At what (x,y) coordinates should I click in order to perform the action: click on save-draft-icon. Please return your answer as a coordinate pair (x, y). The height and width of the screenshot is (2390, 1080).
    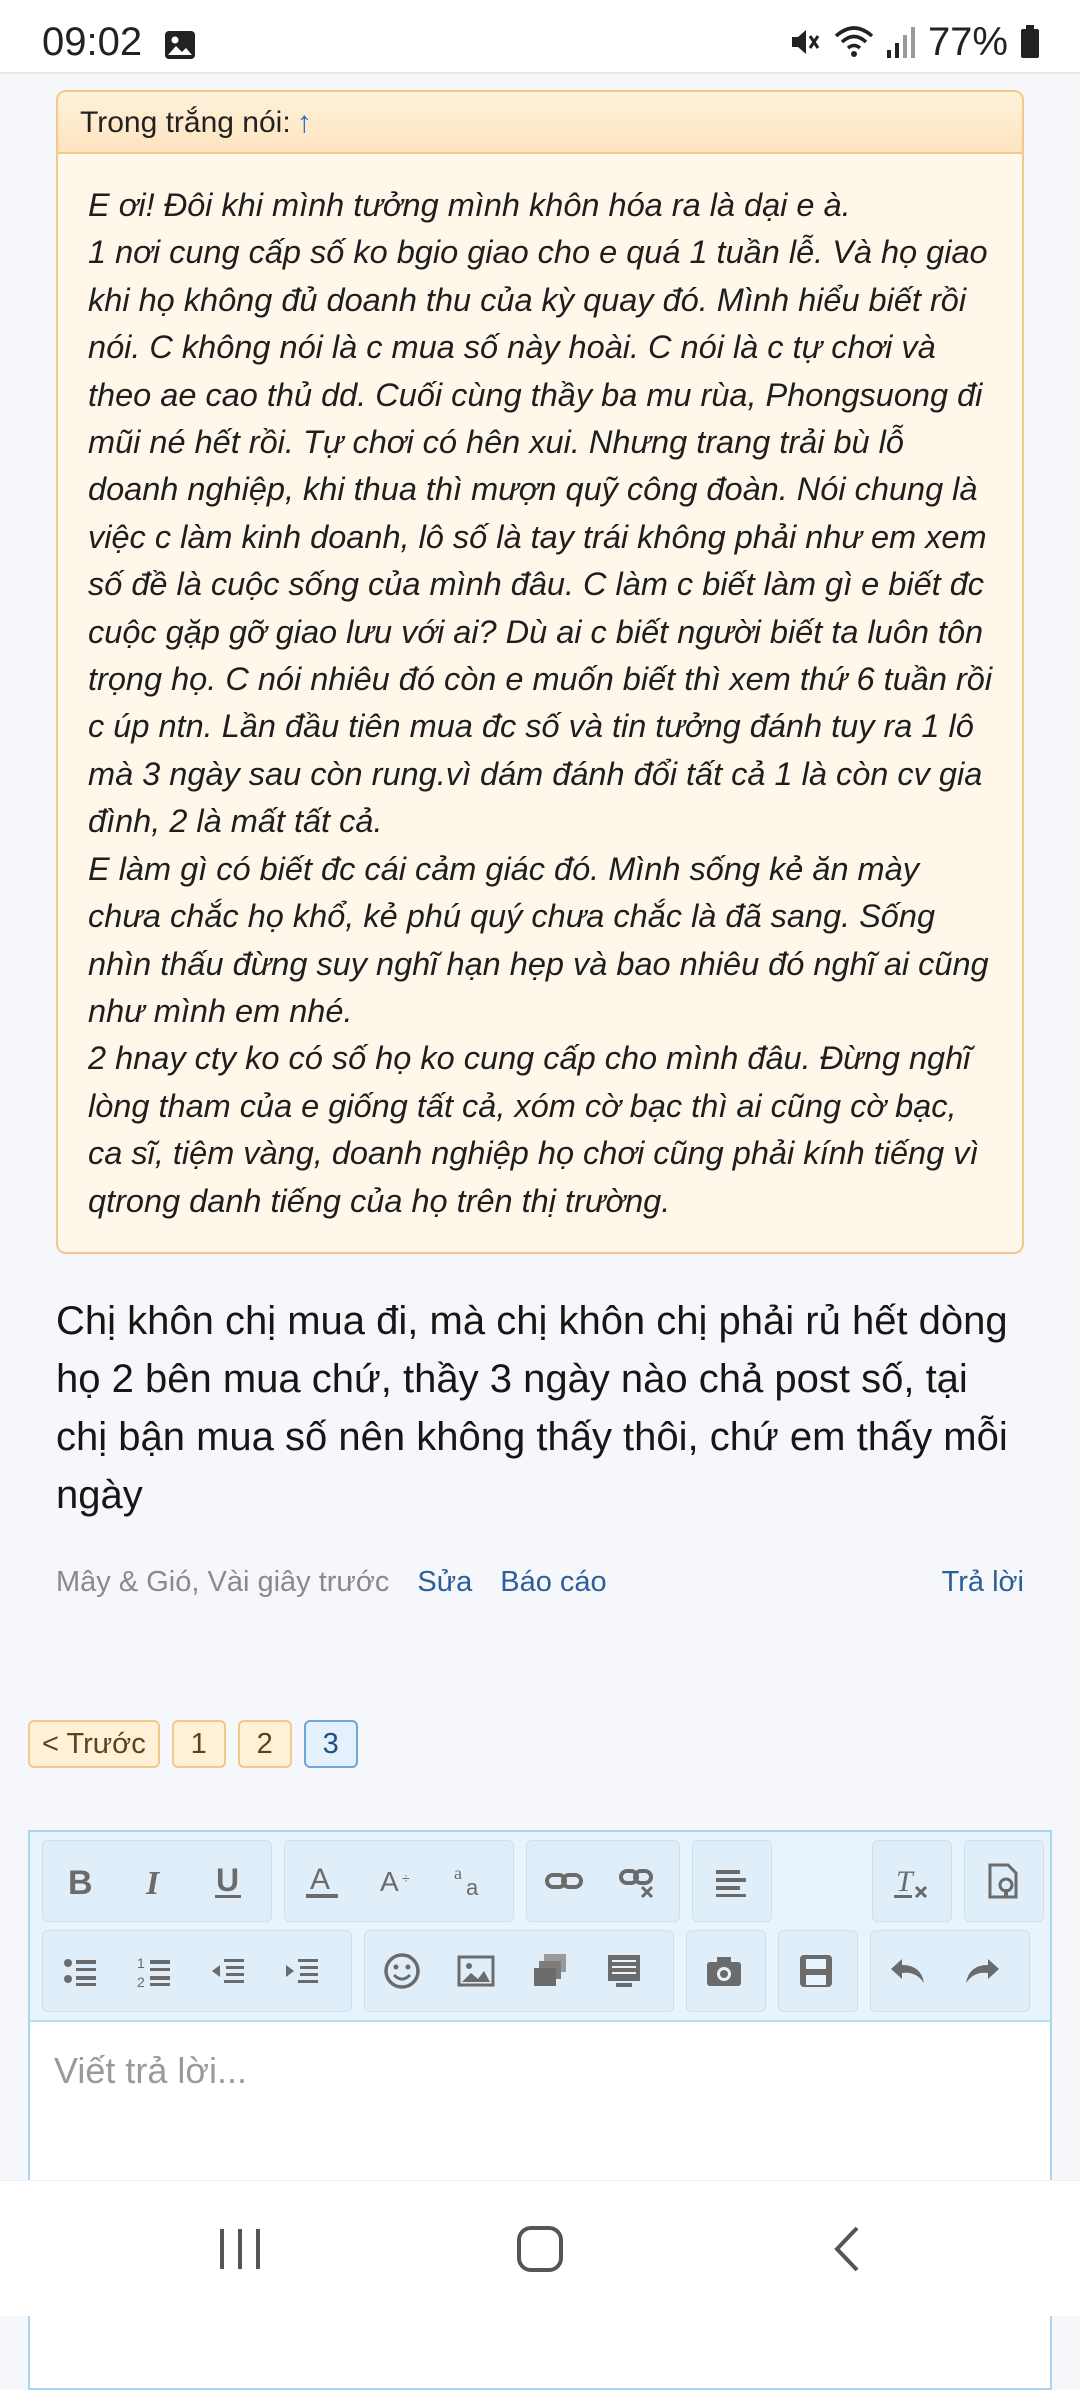
    Looking at the image, I should click on (816, 1971).